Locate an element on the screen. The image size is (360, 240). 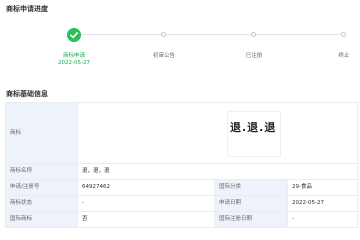
label-application-number: 申请/注册号 is located at coordinates (41, 187).